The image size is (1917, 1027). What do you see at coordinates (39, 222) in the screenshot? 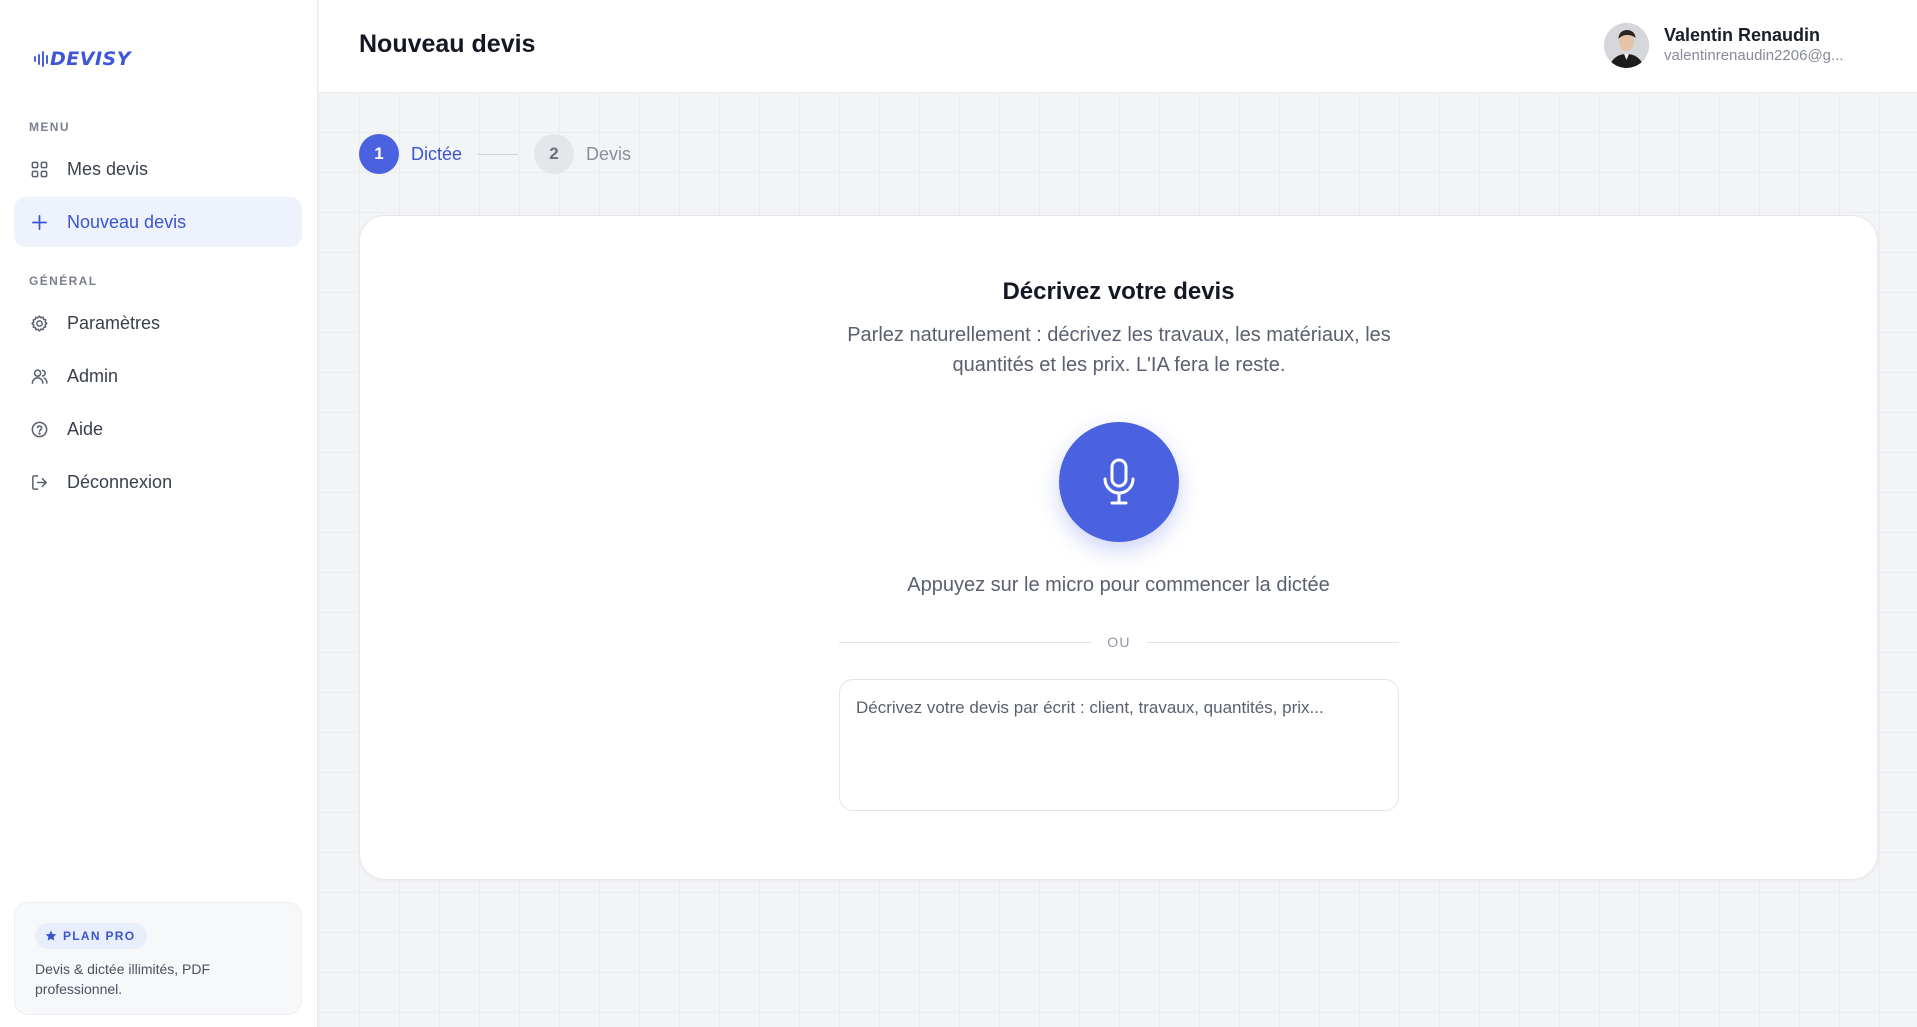
I see `plus-icon` at bounding box center [39, 222].